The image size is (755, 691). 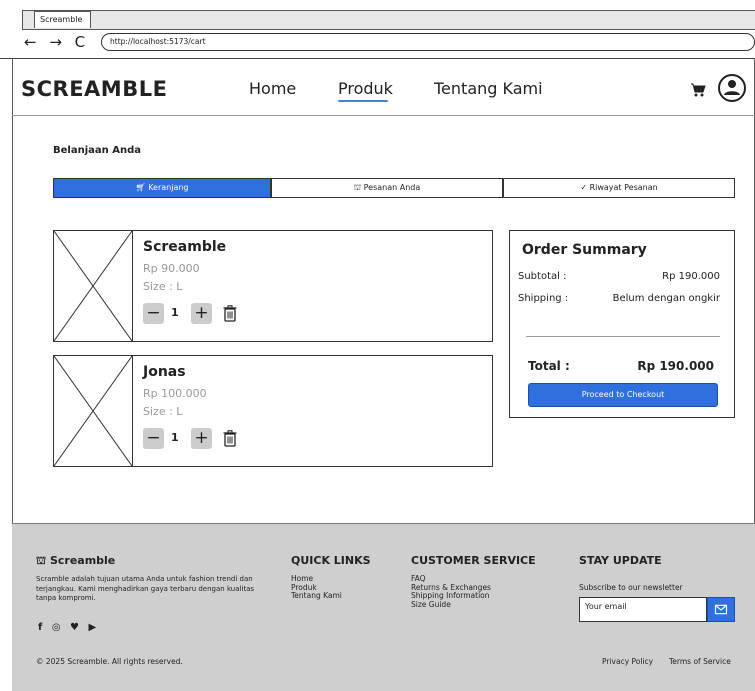 I want to click on tab-riwayat-pesanan: ✓ Riwayat Pesanan, so click(x=619, y=188).